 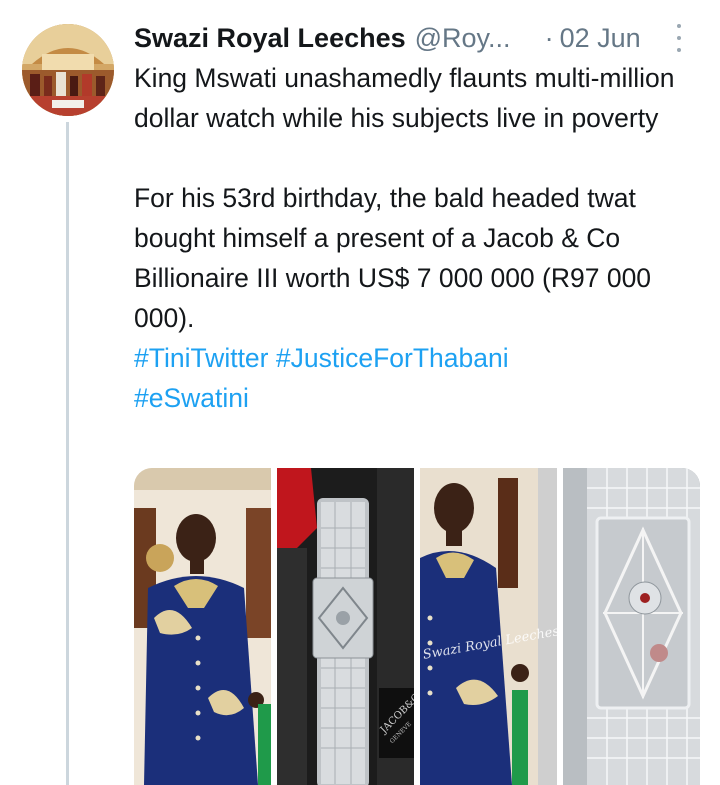 I want to click on watch-closeup-image, so click(x=631, y=626).